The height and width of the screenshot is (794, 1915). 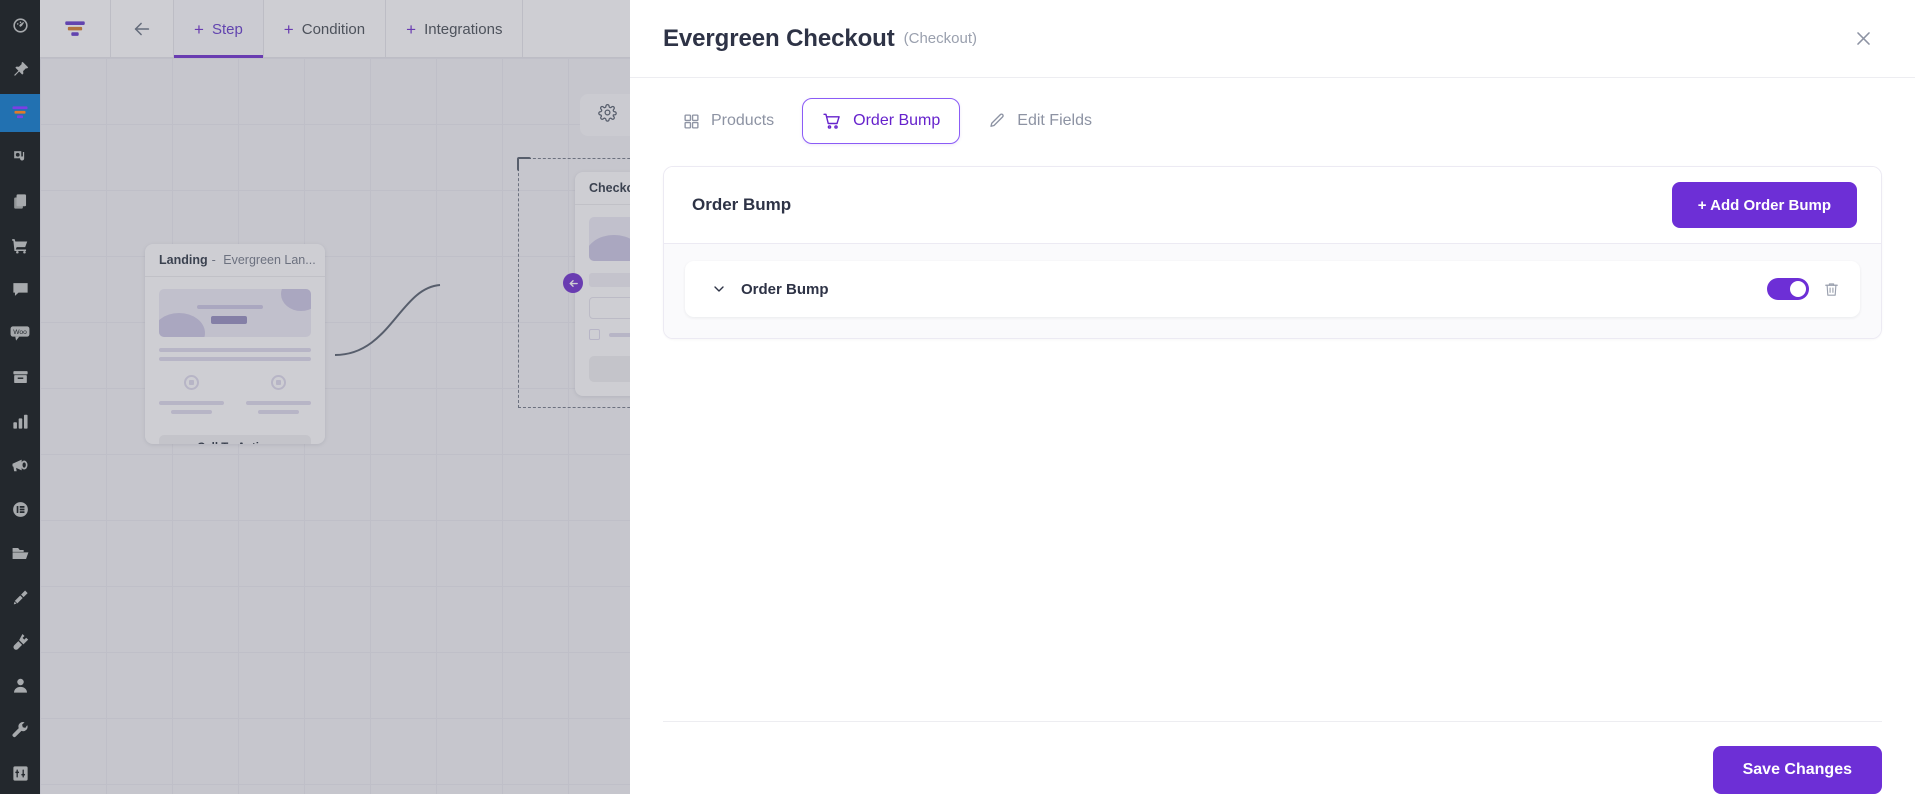 I want to click on dashboard-icon, so click(x=20, y=25).